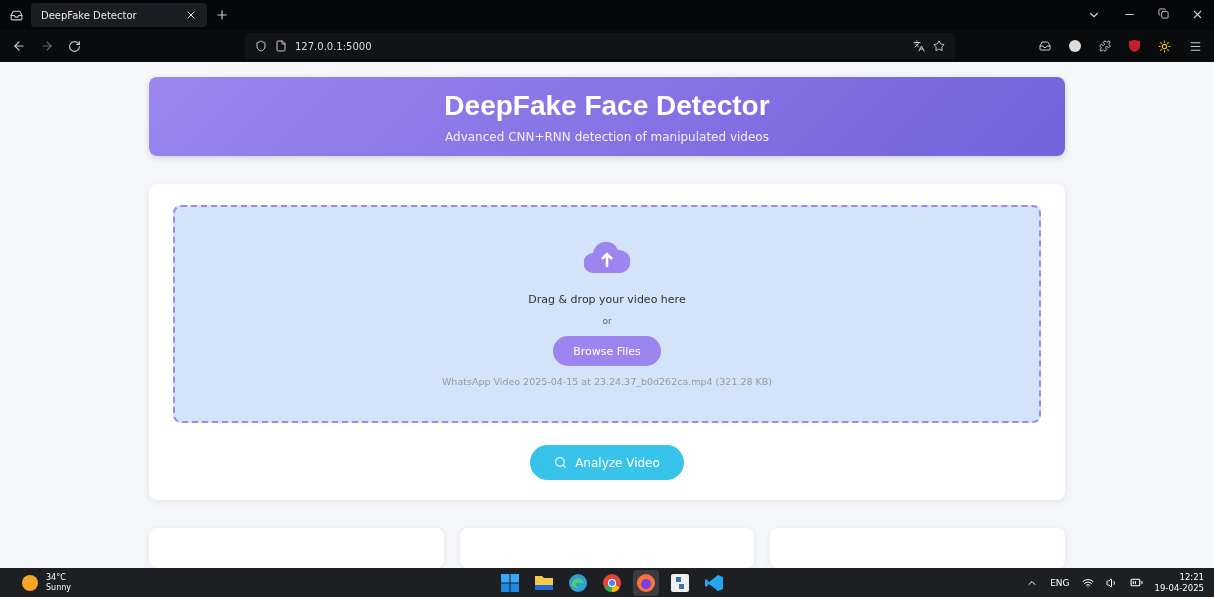 Image resolution: width=1214 pixels, height=597 pixels. What do you see at coordinates (222, 15) in the screenshot?
I see `new-tab-icon` at bounding box center [222, 15].